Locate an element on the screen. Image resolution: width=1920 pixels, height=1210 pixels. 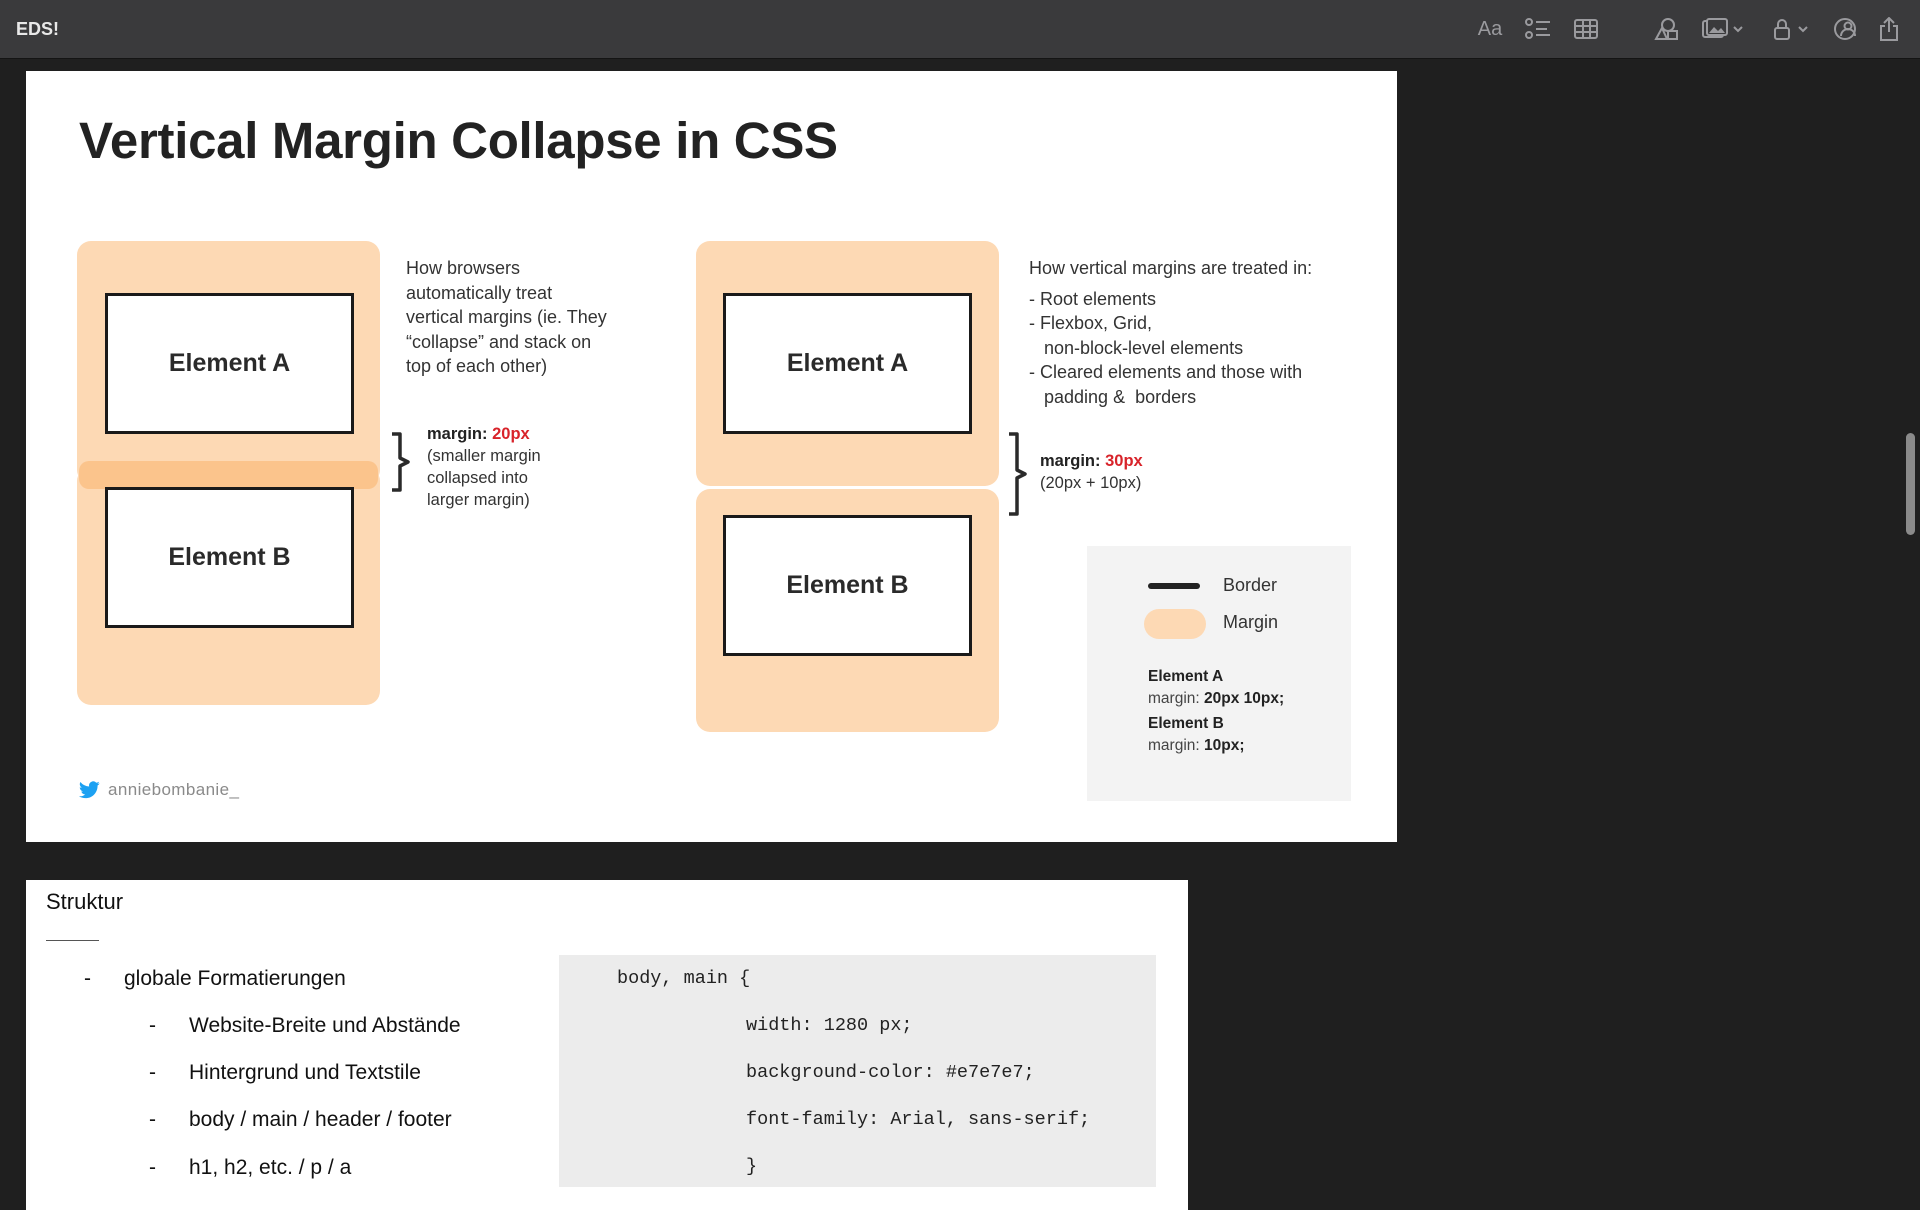
notes-heading: Struktur is located at coordinates (84, 902).